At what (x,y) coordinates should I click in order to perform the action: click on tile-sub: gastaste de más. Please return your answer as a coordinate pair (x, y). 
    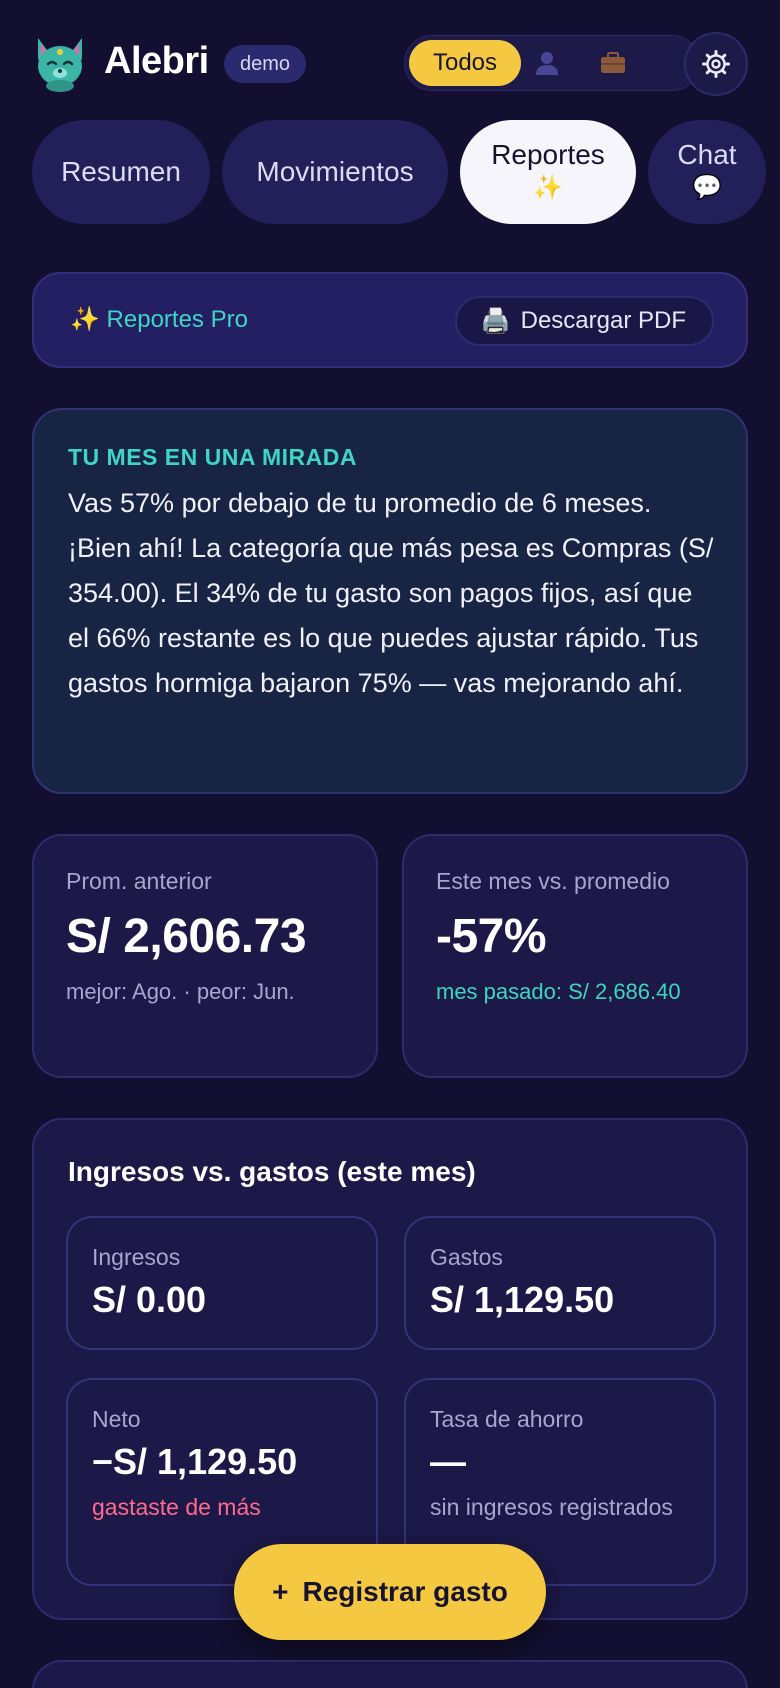
    Looking at the image, I should click on (176, 1507).